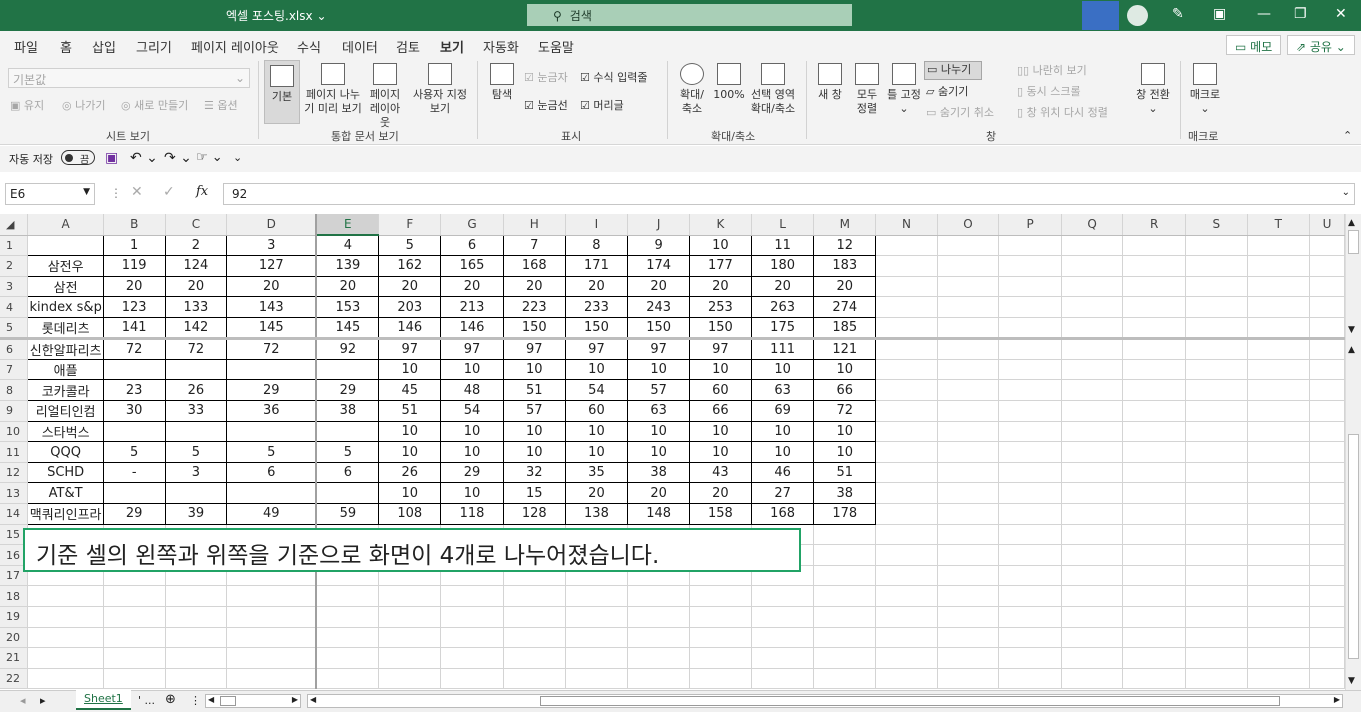  Describe the element at coordinates (14, 370) in the screenshot. I see `row-header: 7` at that location.